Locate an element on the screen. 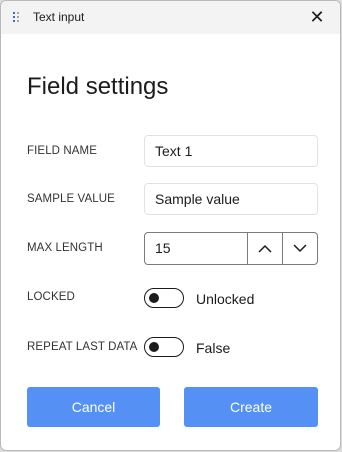 The image size is (342, 452). chevron-up-icon is located at coordinates (265, 248).